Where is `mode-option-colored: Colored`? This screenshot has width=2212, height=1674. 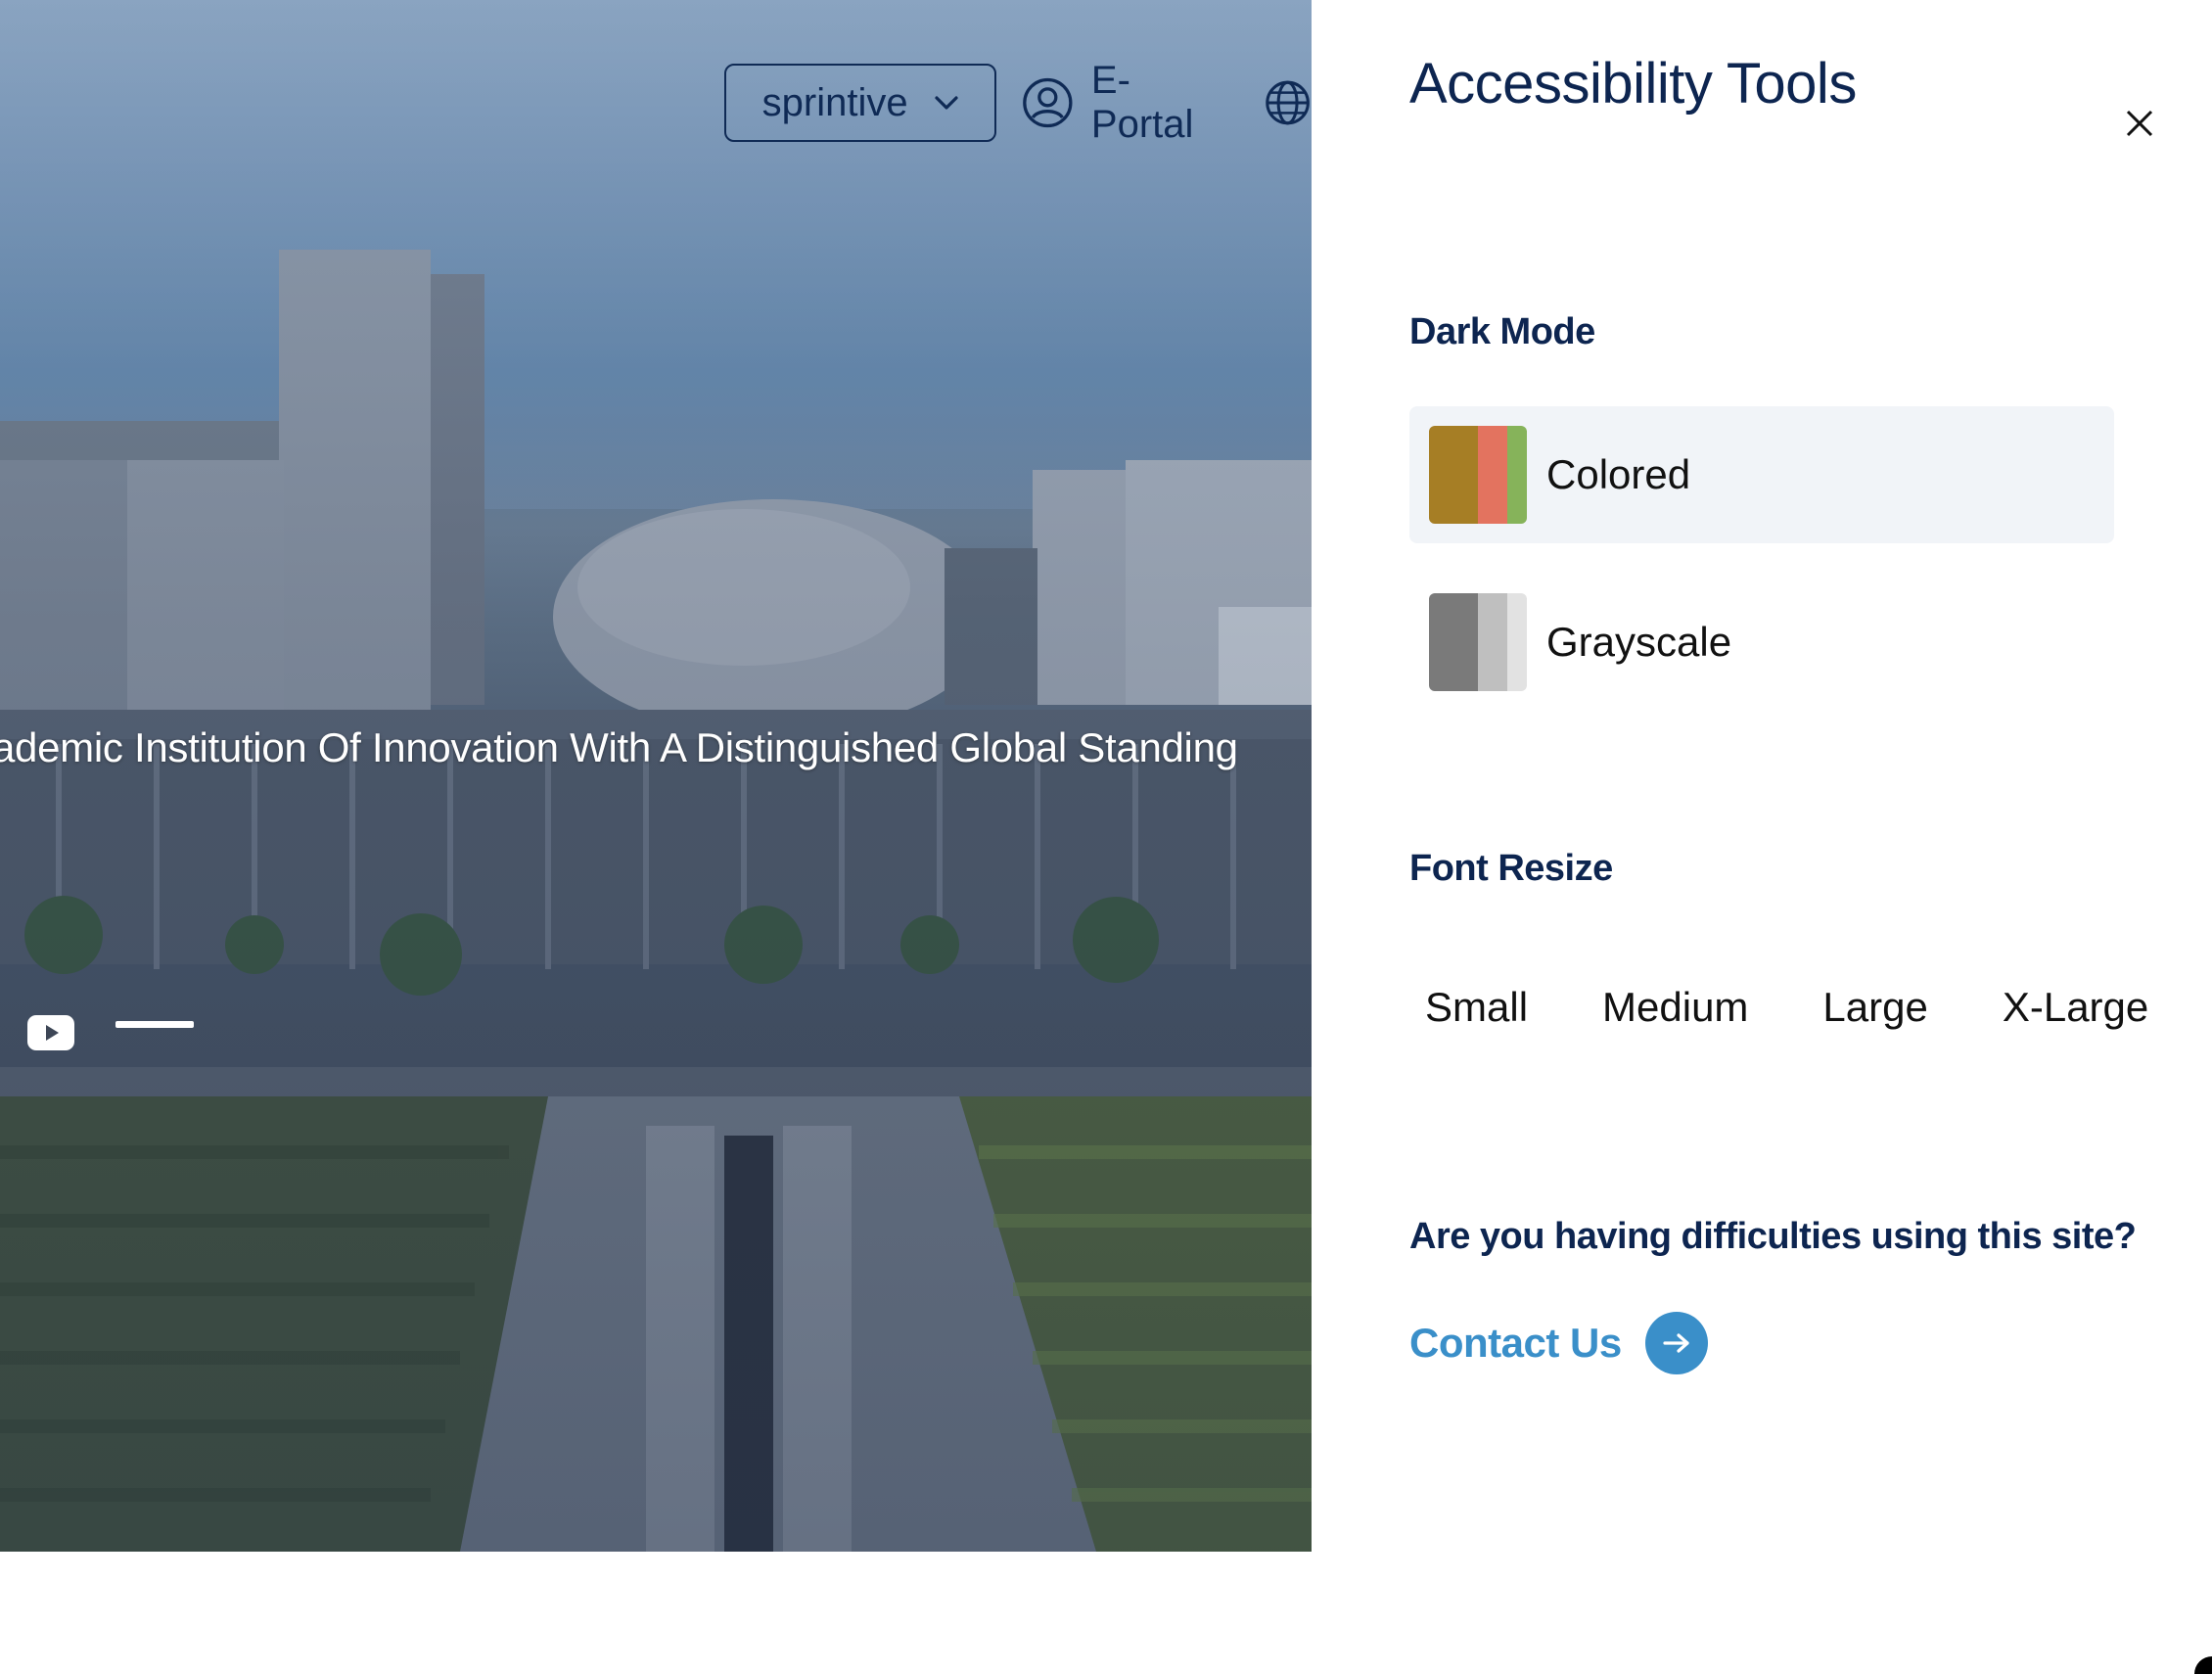 mode-option-colored: Colored is located at coordinates (1761, 474).